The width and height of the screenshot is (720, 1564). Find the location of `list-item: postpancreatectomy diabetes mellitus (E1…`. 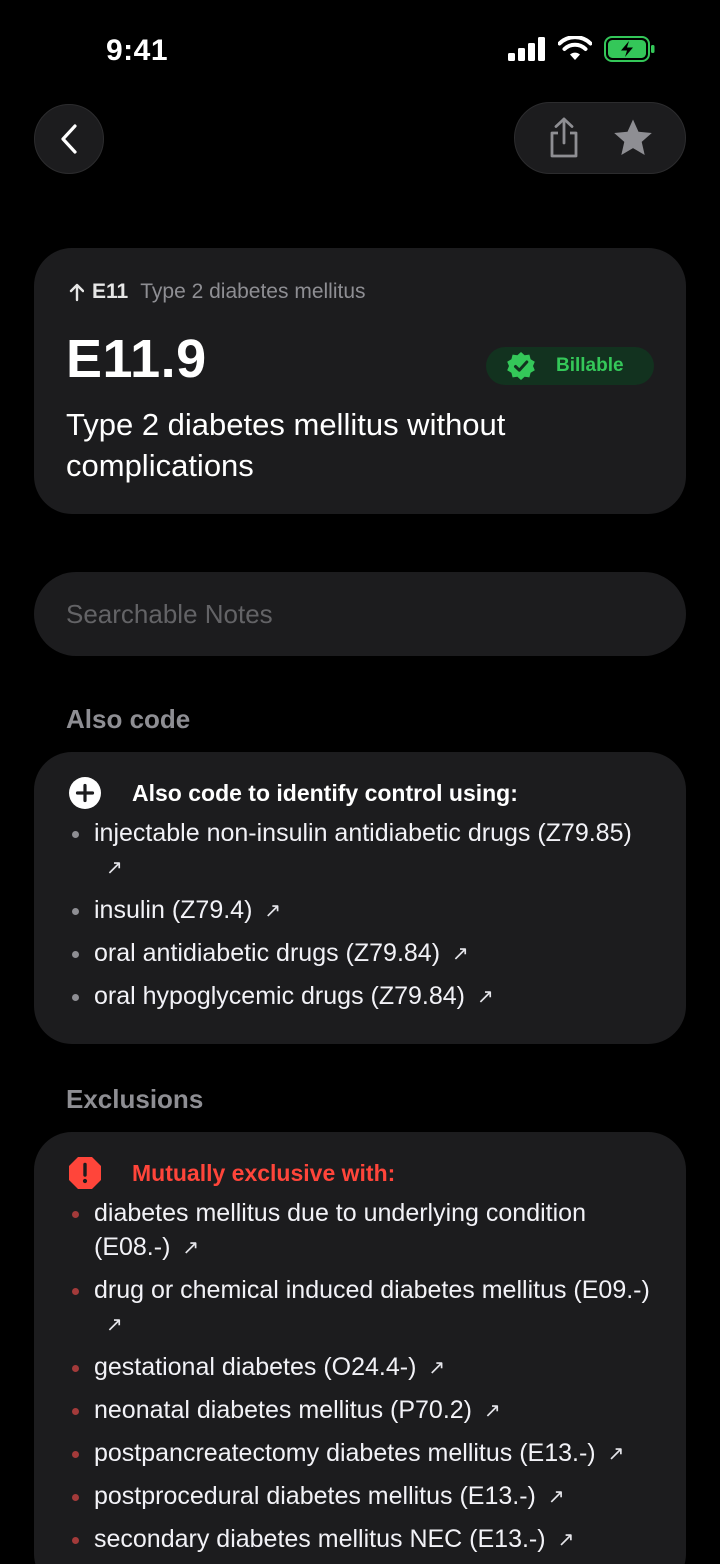

list-item: postpancreatectomy diabetes mellitus (E1… is located at coordinates (361, 1453).